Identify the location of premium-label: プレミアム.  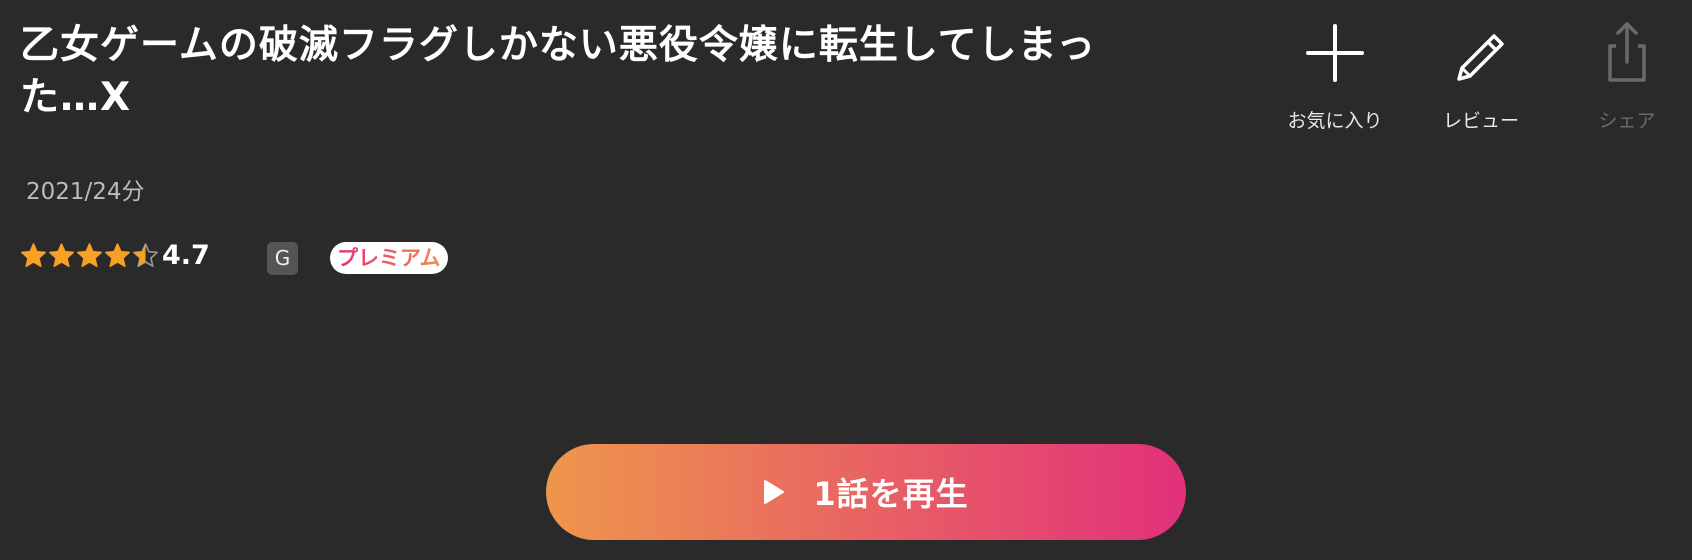
(389, 258).